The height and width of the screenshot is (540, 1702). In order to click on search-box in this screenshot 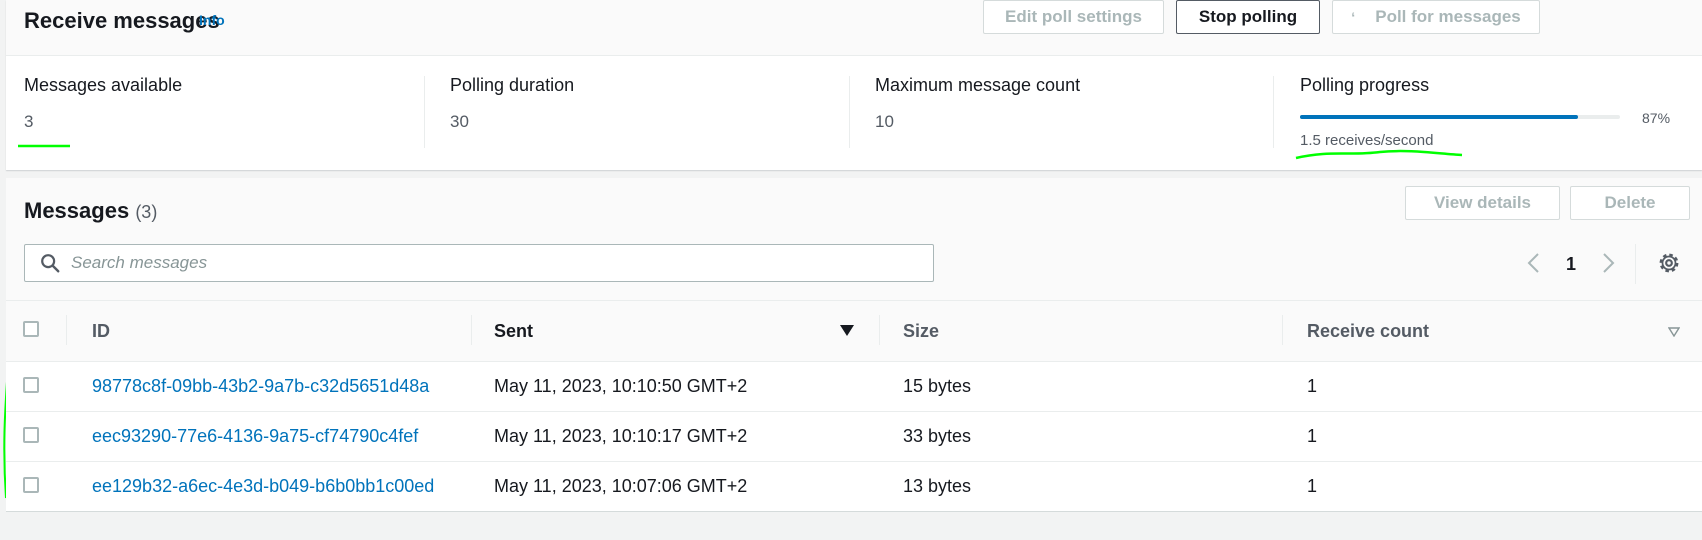, I will do `click(479, 263)`.